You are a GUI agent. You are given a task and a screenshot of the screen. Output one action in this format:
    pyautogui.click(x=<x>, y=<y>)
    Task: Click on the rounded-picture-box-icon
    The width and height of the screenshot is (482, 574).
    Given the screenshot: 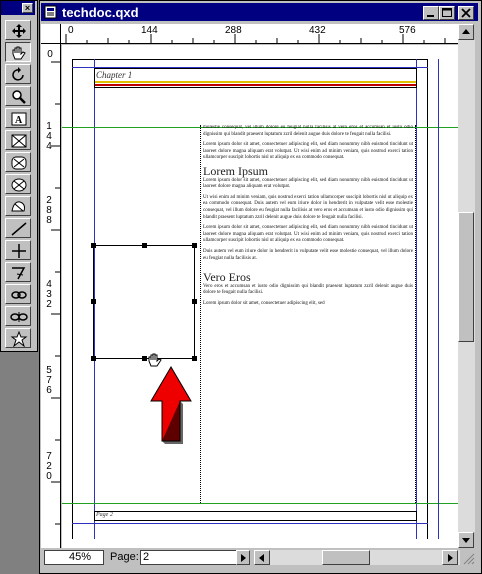 What is the action you would take?
    pyautogui.click(x=18, y=162)
    